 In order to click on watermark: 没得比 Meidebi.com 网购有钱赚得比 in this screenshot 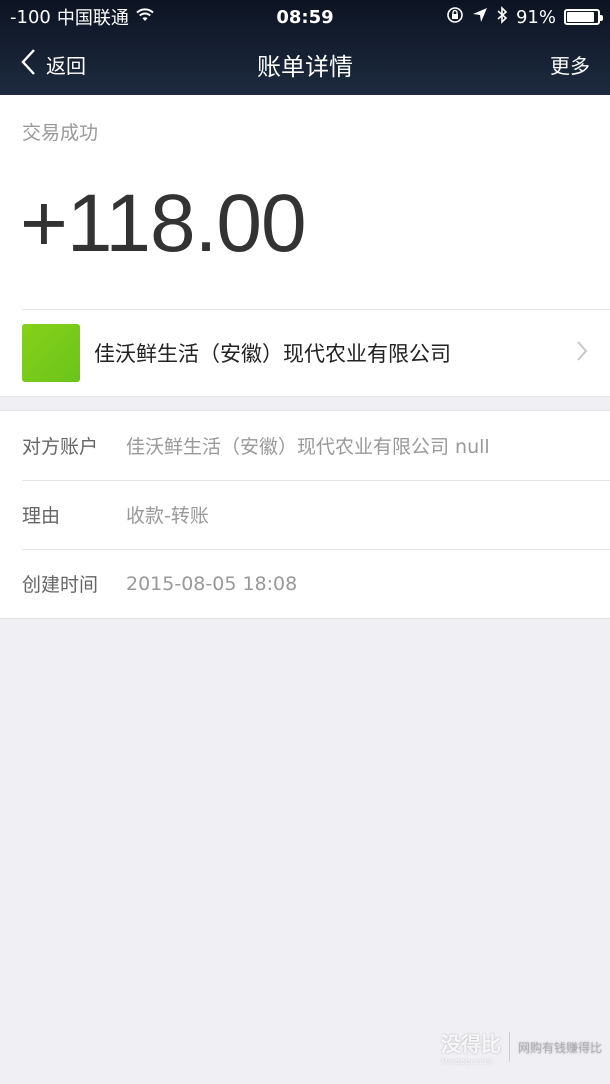, I will do `click(521, 1047)`.